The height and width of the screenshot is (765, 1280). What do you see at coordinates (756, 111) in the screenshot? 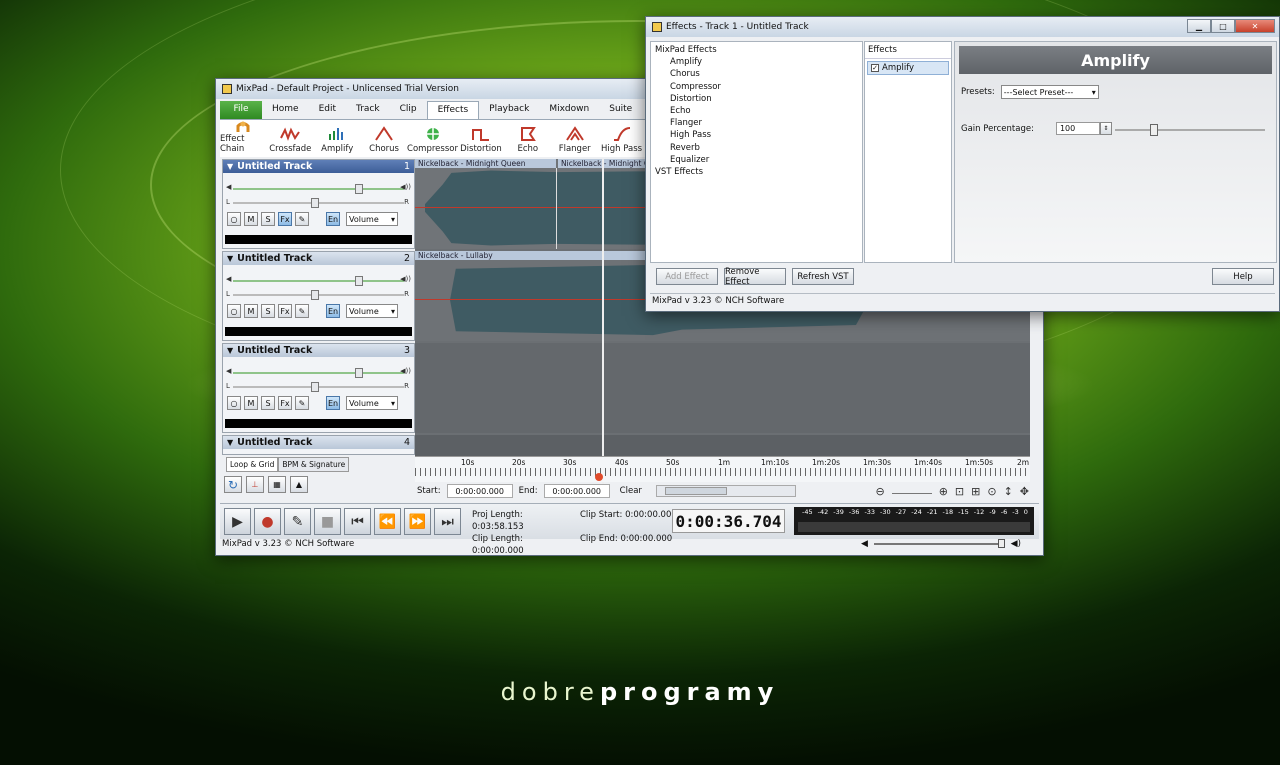
I see `tree-item: Echo` at bounding box center [756, 111].